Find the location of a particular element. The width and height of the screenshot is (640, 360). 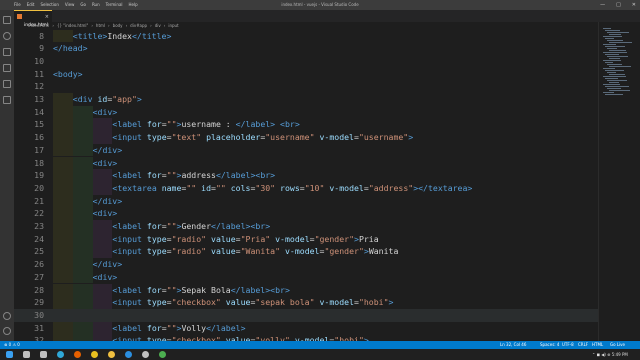

maximize-button: □ is located at coordinates (618, 5).